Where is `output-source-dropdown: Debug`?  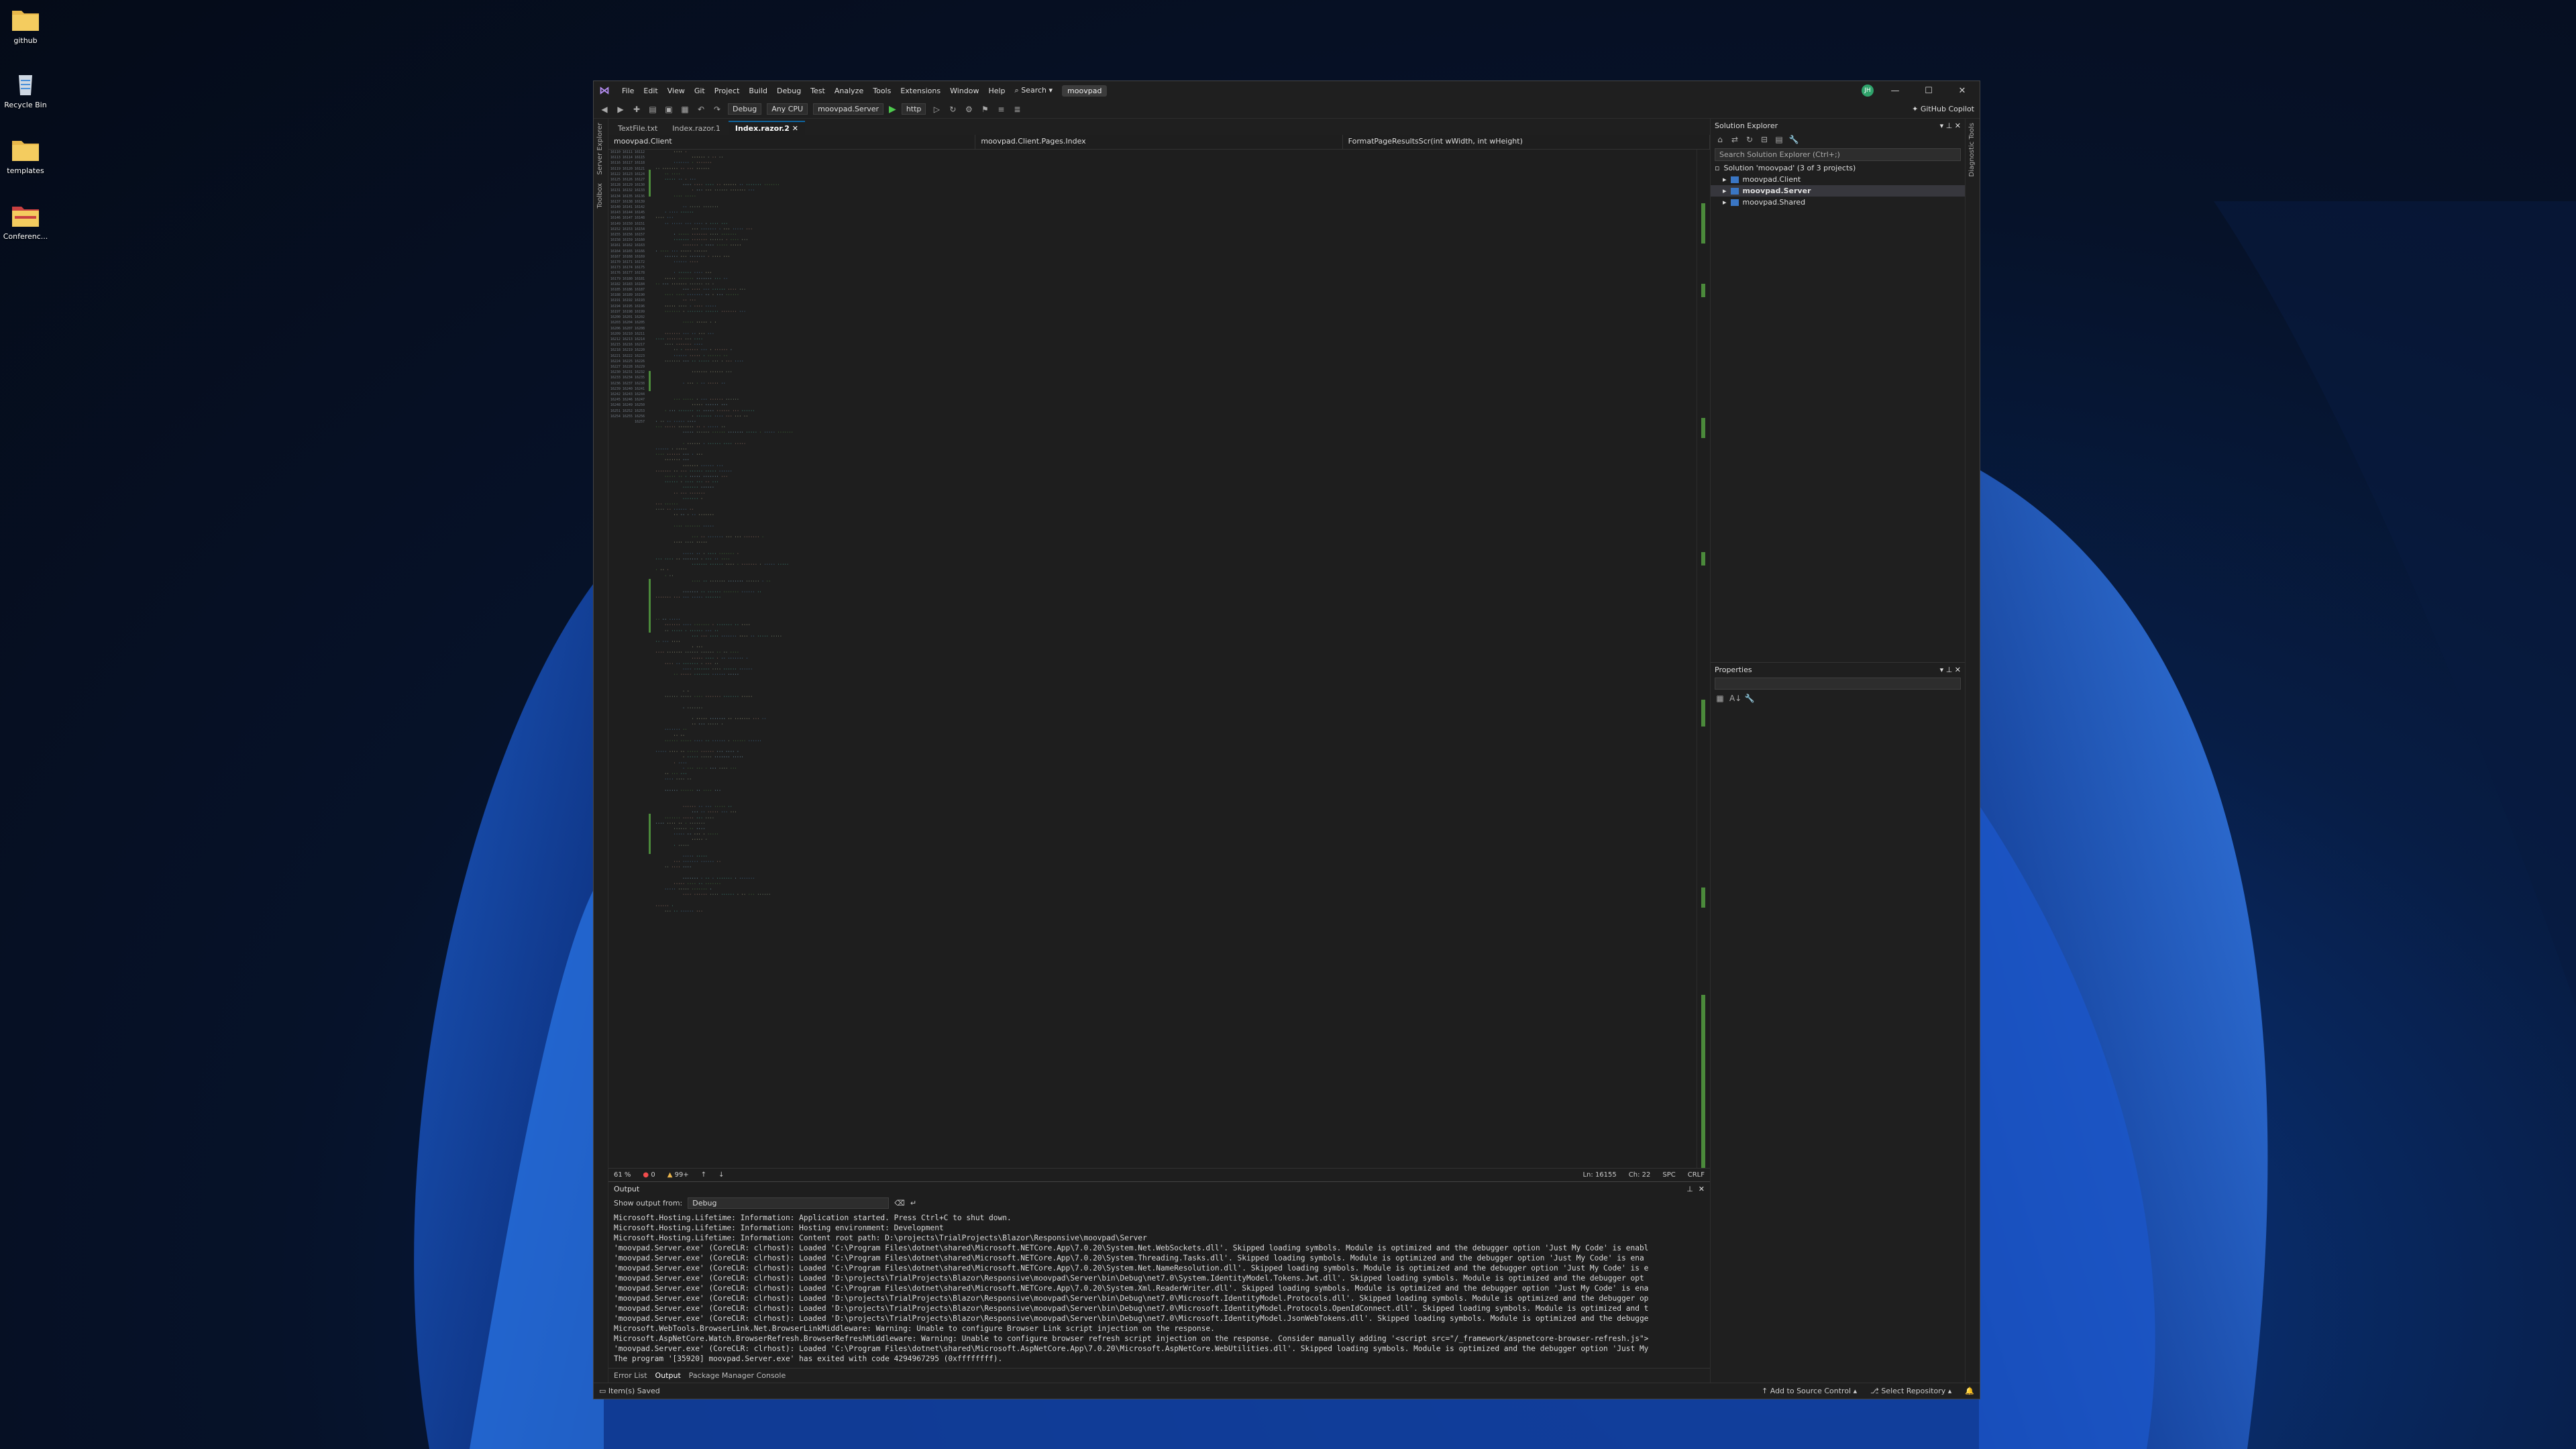 output-source-dropdown: Debug is located at coordinates (789, 1203).